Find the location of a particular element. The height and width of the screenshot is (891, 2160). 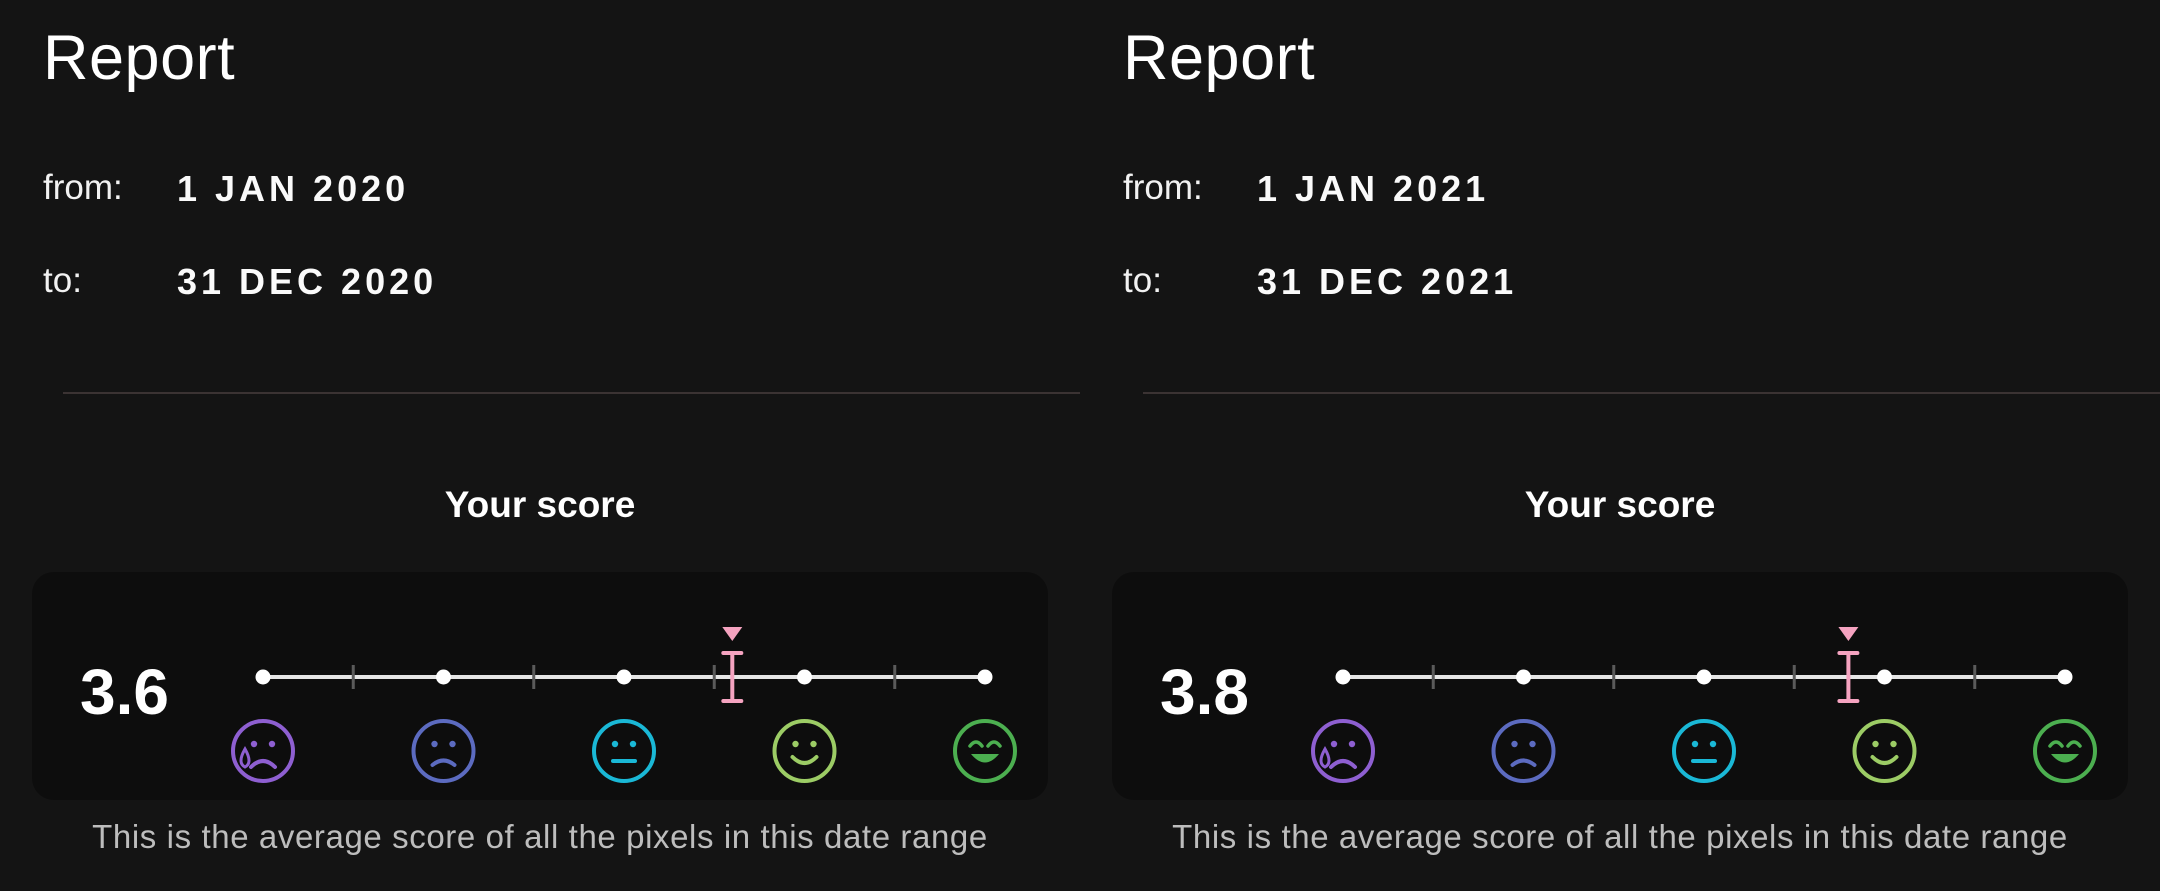

to-date: 31 DEC 2020 is located at coordinates (307, 282).